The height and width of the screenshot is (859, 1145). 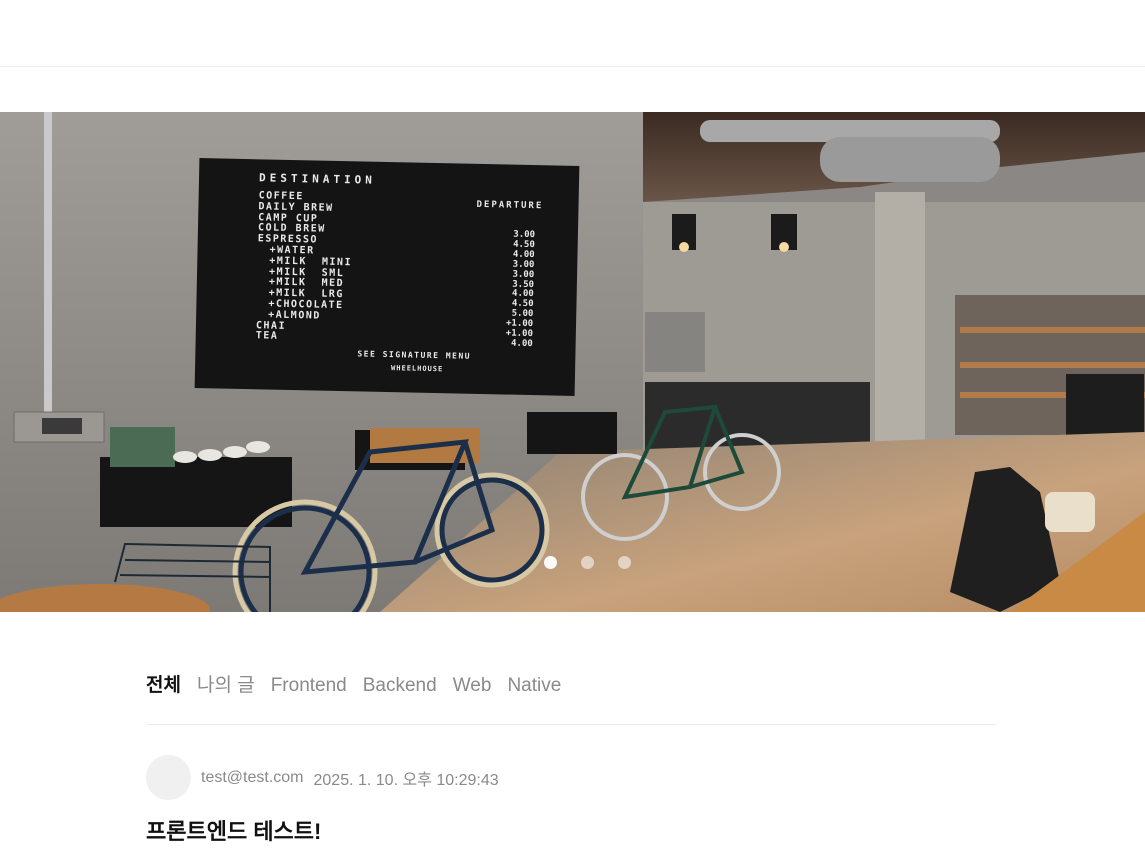 I want to click on tab-3: Backend, so click(x=400, y=686).